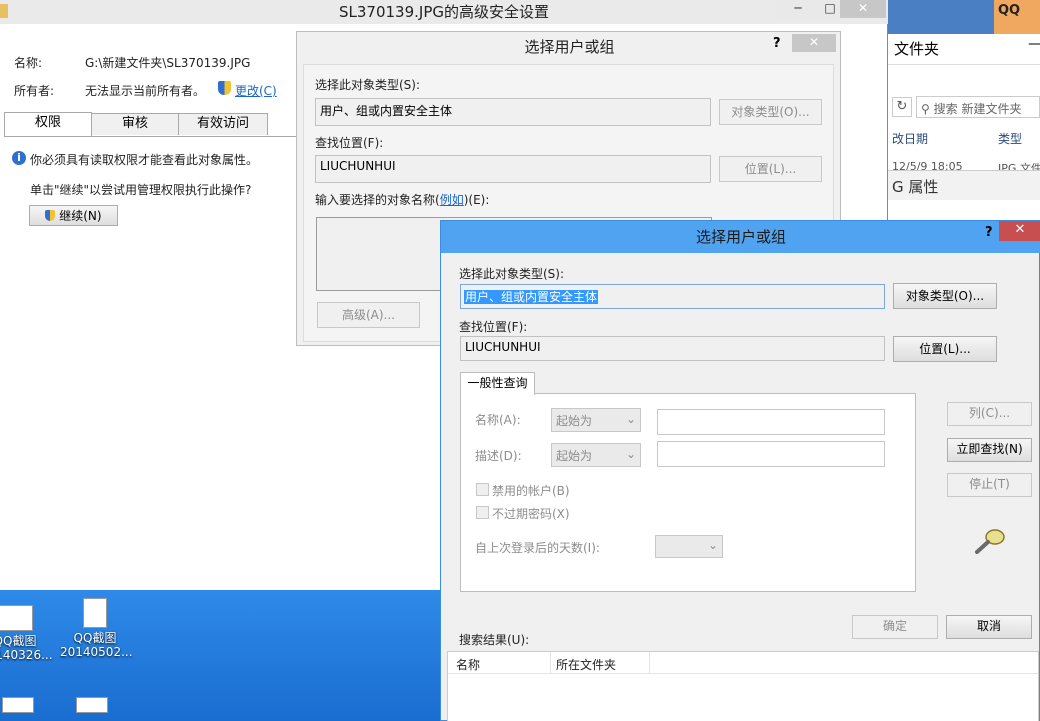  What do you see at coordinates (964, 64) in the screenshot?
I see `divider` at bounding box center [964, 64].